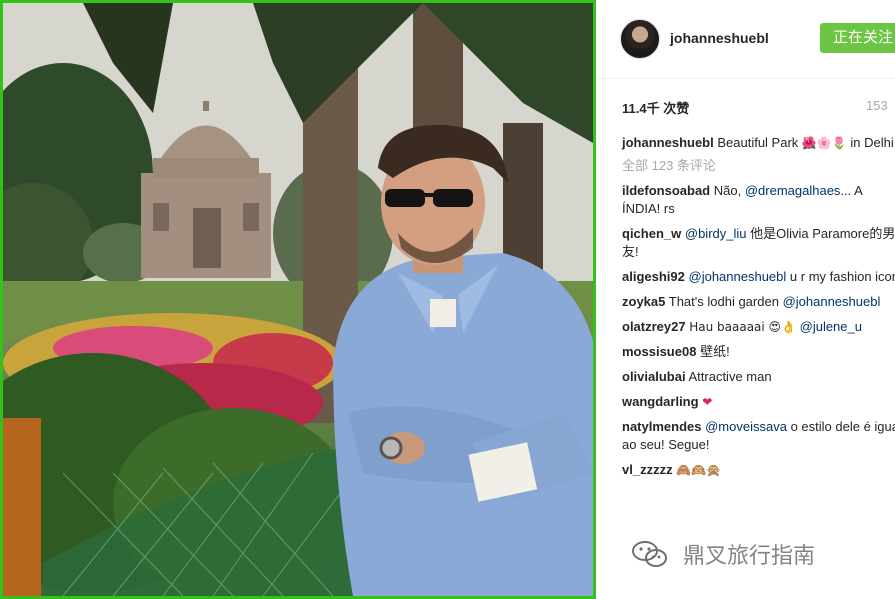  Describe the element at coordinates (707, 402) in the screenshot. I see `heart-icon: ❤` at that location.